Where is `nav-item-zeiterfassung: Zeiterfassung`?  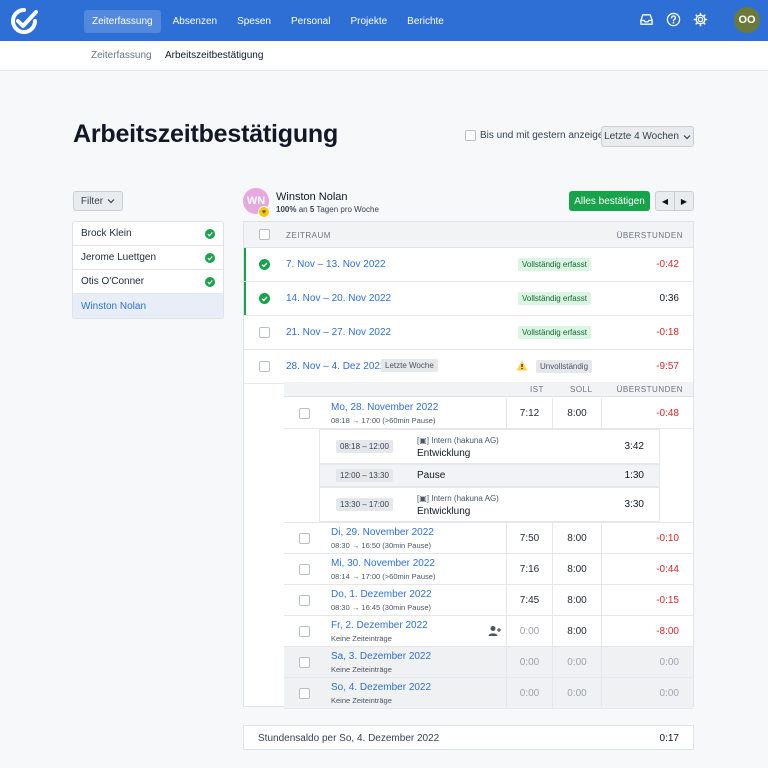 nav-item-zeiterfassung: Zeiterfassung is located at coordinates (122, 21).